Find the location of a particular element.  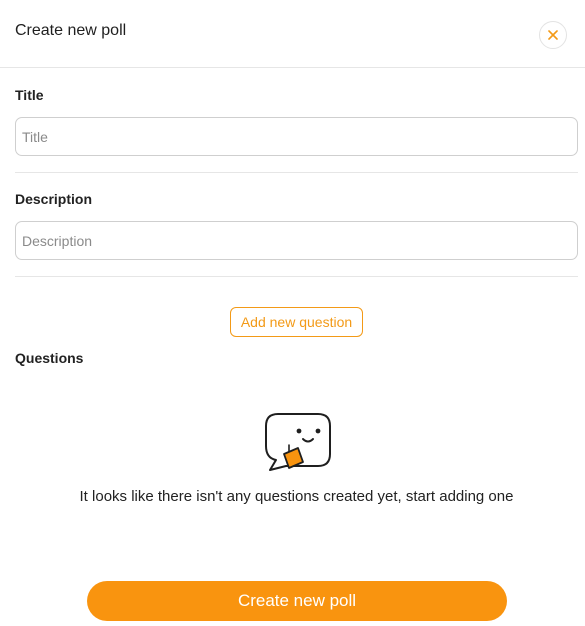

title-input is located at coordinates (296, 136).